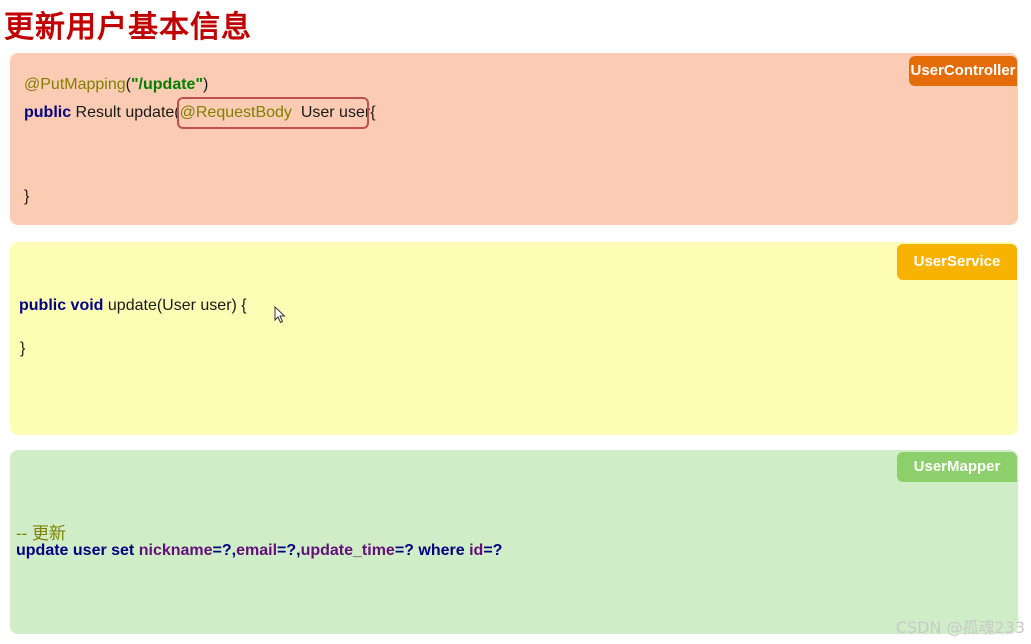  What do you see at coordinates (441, 550) in the screenshot?
I see `sql-where-keyword: where` at bounding box center [441, 550].